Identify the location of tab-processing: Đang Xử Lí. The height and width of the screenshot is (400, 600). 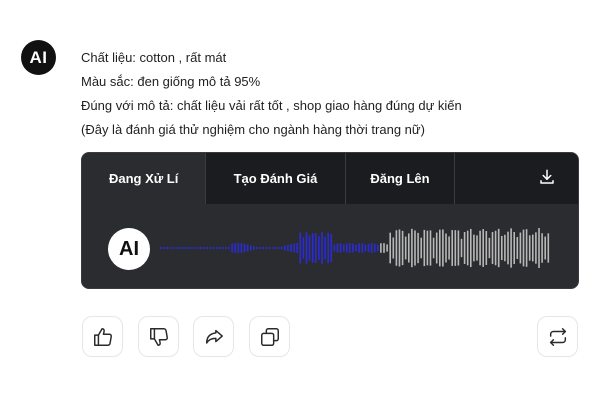
(143, 178).